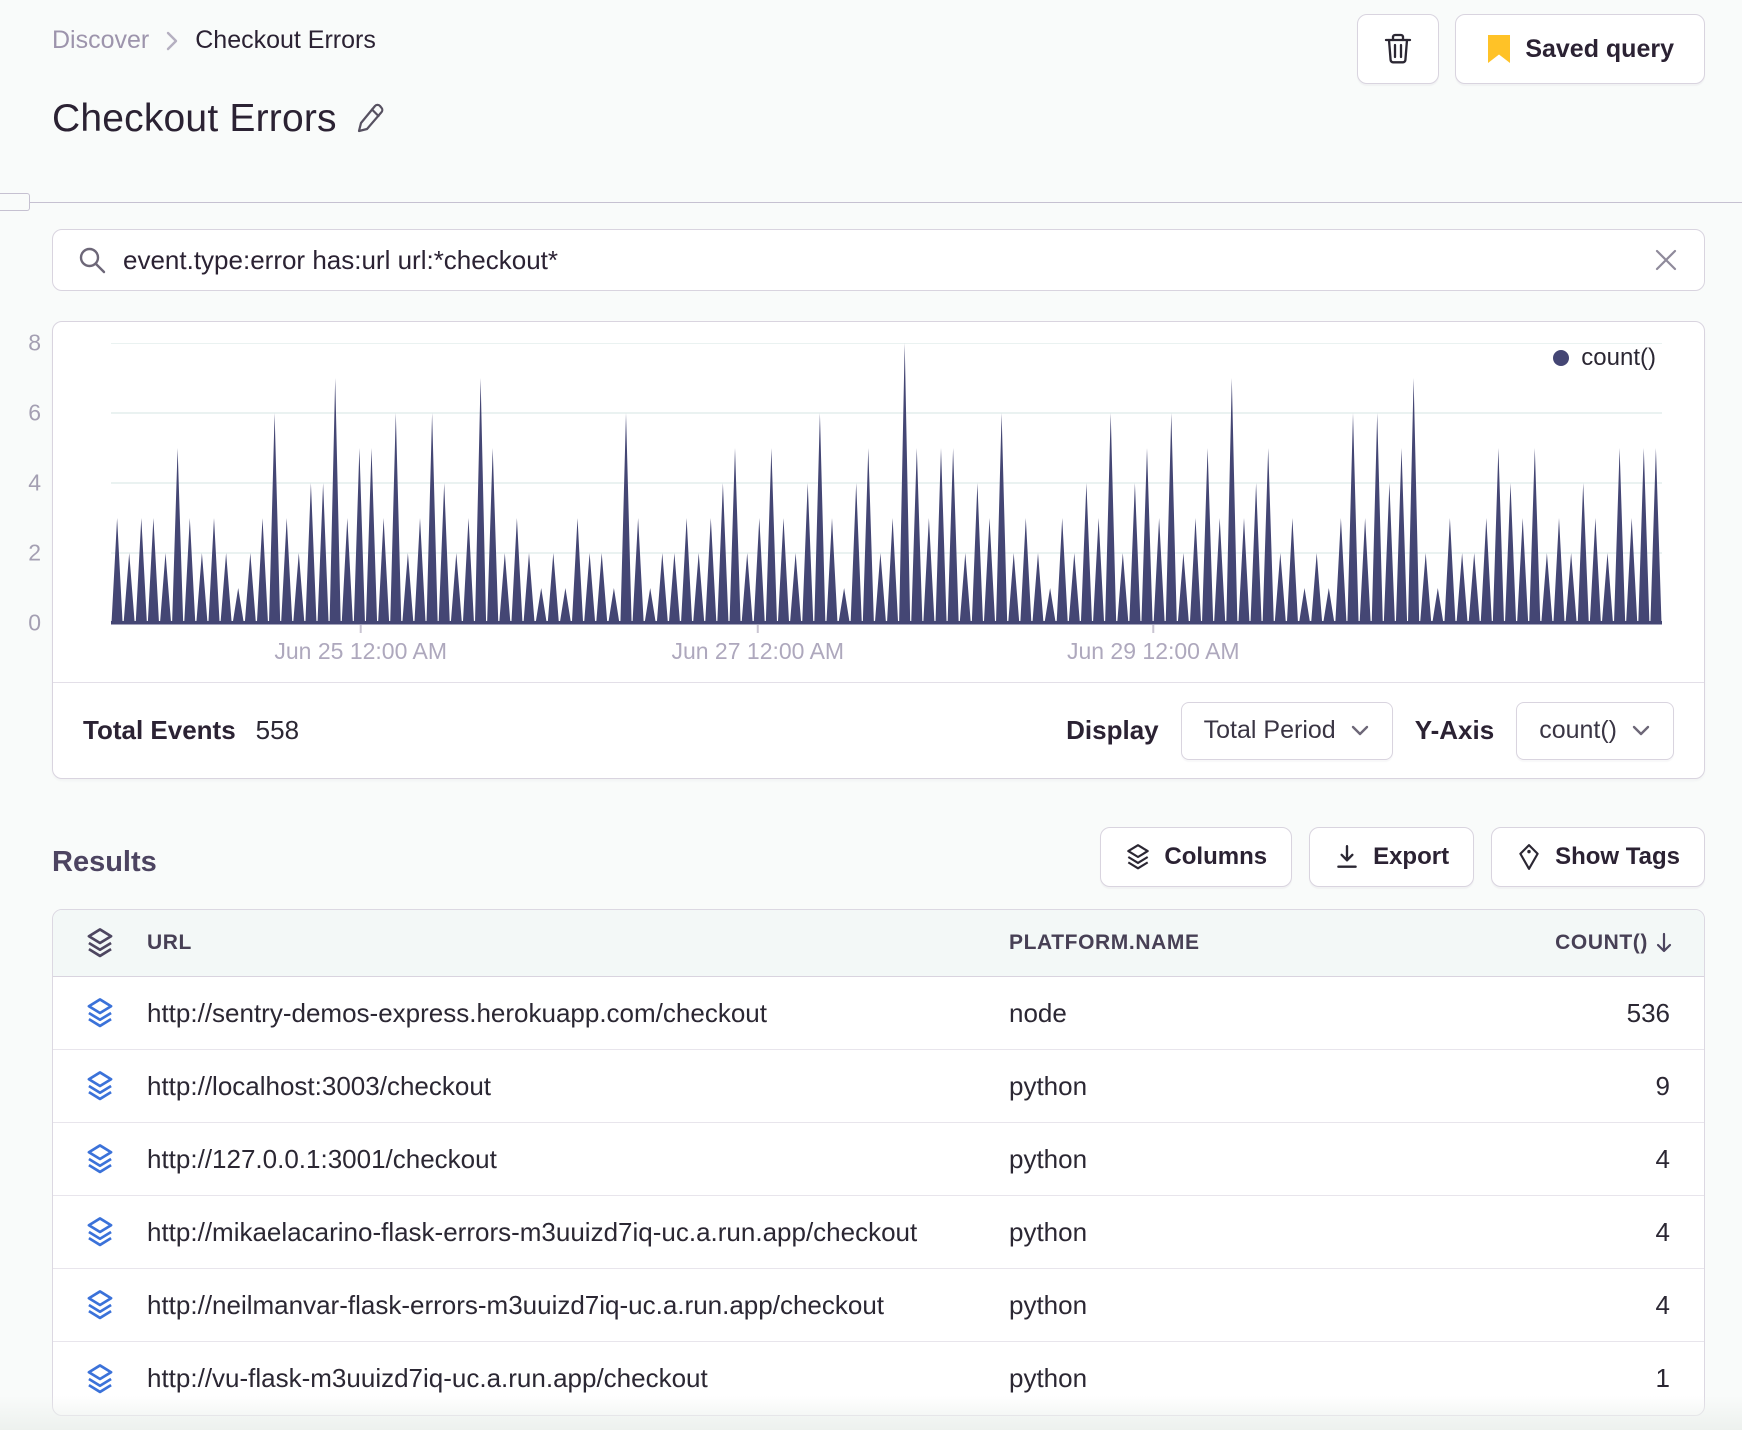 The height and width of the screenshot is (1430, 1742). Describe the element at coordinates (1269, 730) in the screenshot. I see `display-dropdown-value: Total Period` at that location.